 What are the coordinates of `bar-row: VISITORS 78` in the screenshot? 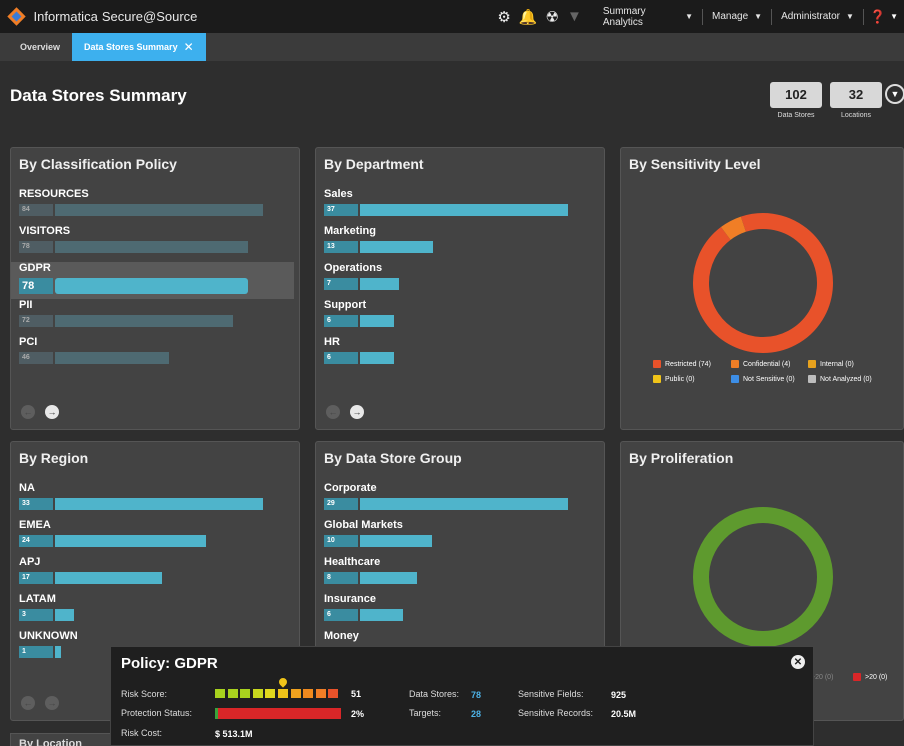 It's located at (159, 243).